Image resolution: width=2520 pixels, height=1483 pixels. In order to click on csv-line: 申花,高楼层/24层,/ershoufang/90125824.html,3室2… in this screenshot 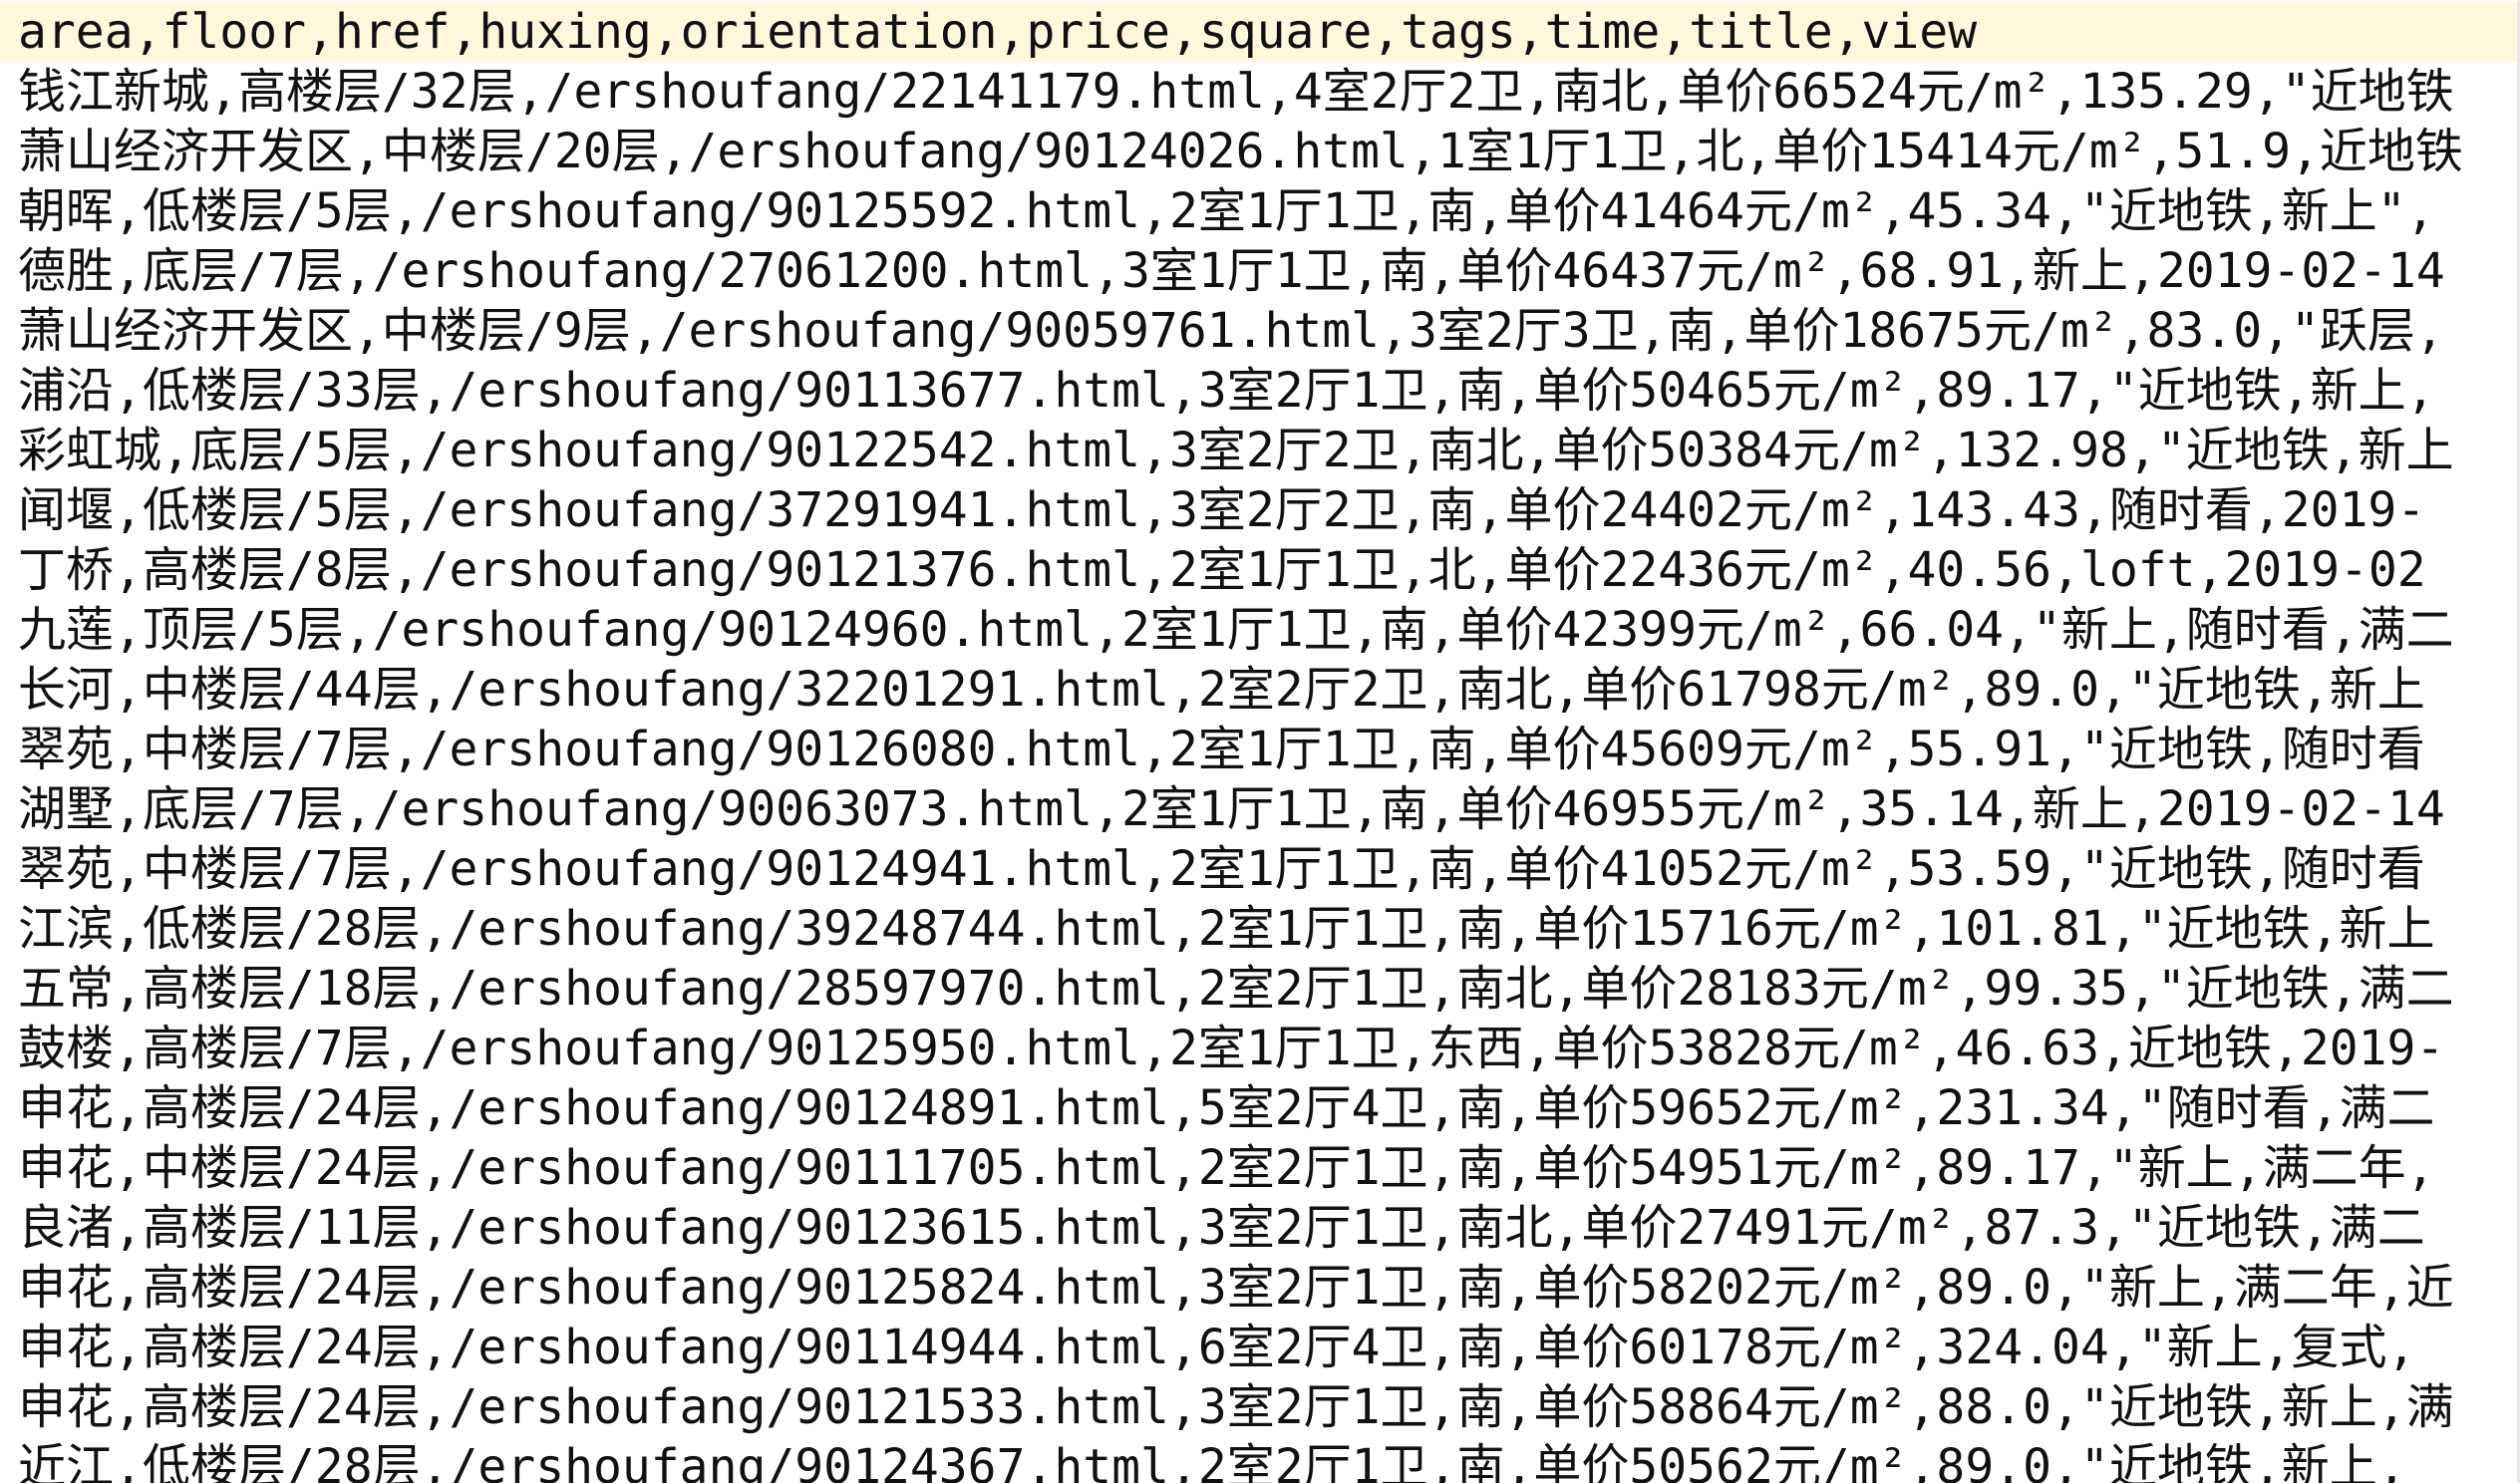, I will do `click(1236, 1288)`.